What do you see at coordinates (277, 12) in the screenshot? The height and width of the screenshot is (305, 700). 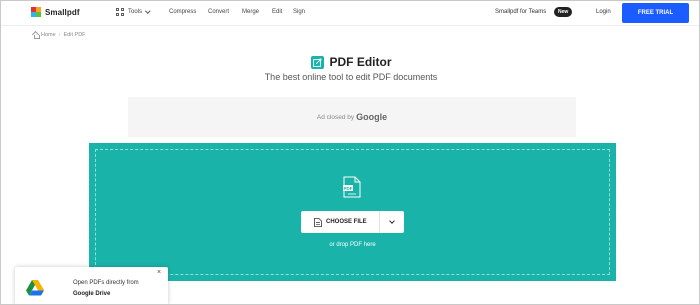 I see `nav-edit: Edit` at bounding box center [277, 12].